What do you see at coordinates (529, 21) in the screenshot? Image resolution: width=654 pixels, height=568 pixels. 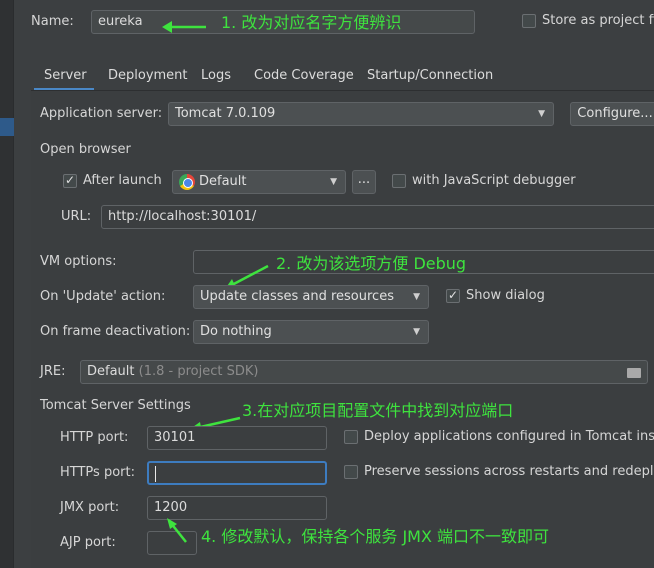 I see `store-project-file-checkbox` at bounding box center [529, 21].